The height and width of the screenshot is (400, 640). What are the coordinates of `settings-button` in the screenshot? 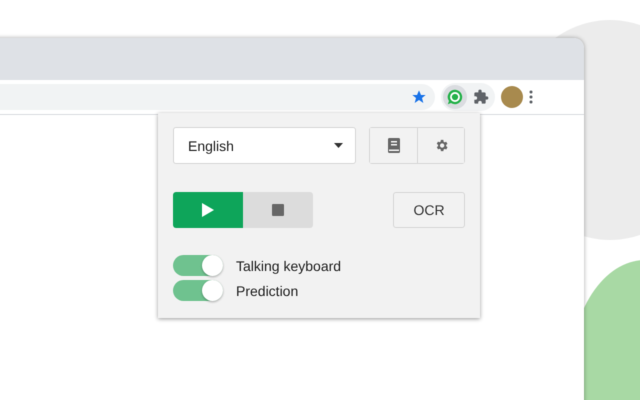 It's located at (440, 145).